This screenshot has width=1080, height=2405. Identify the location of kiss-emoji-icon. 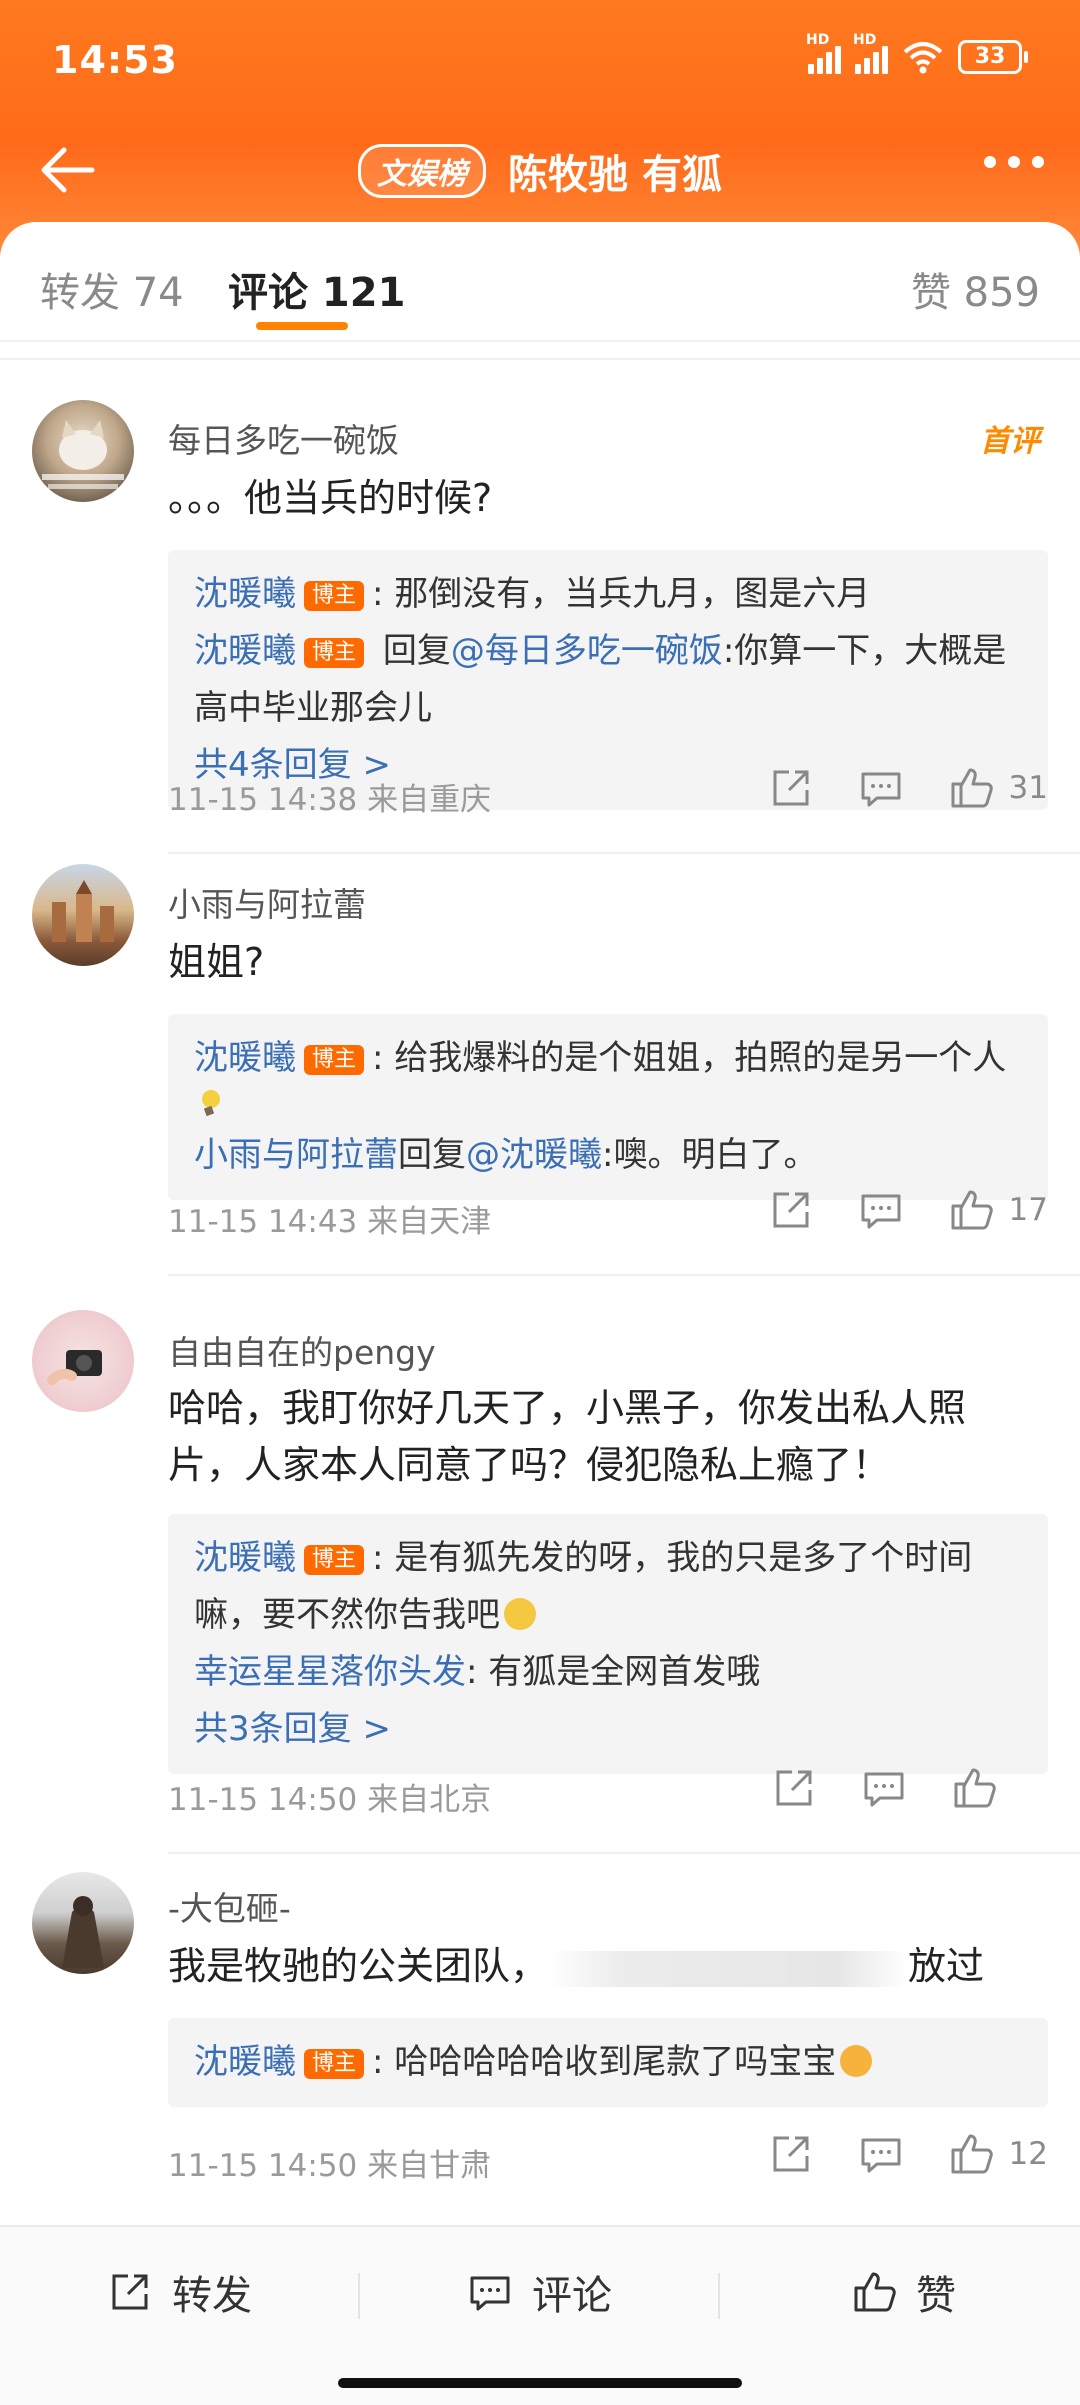
(856, 2061).